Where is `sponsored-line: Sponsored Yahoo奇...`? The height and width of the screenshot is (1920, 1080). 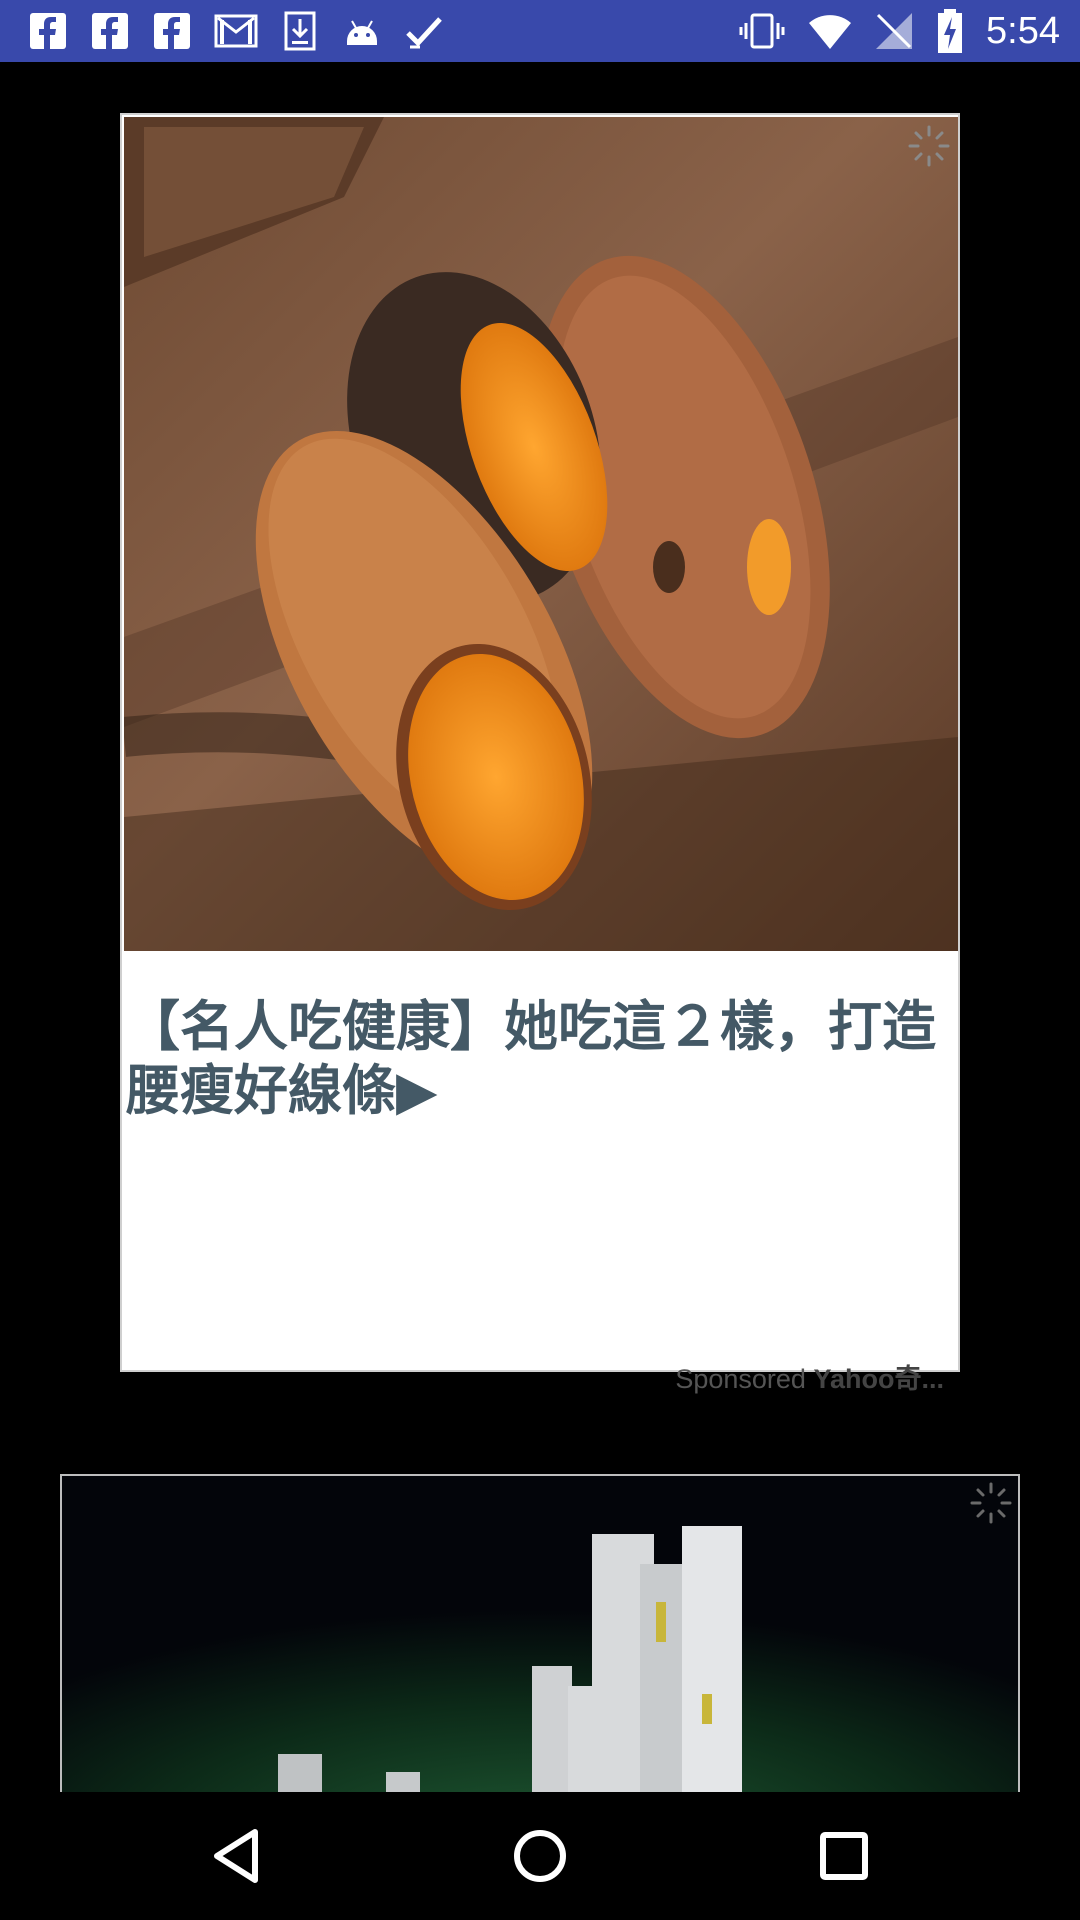 sponsored-line: Sponsored Yahoo奇... is located at coordinates (809, 1375).